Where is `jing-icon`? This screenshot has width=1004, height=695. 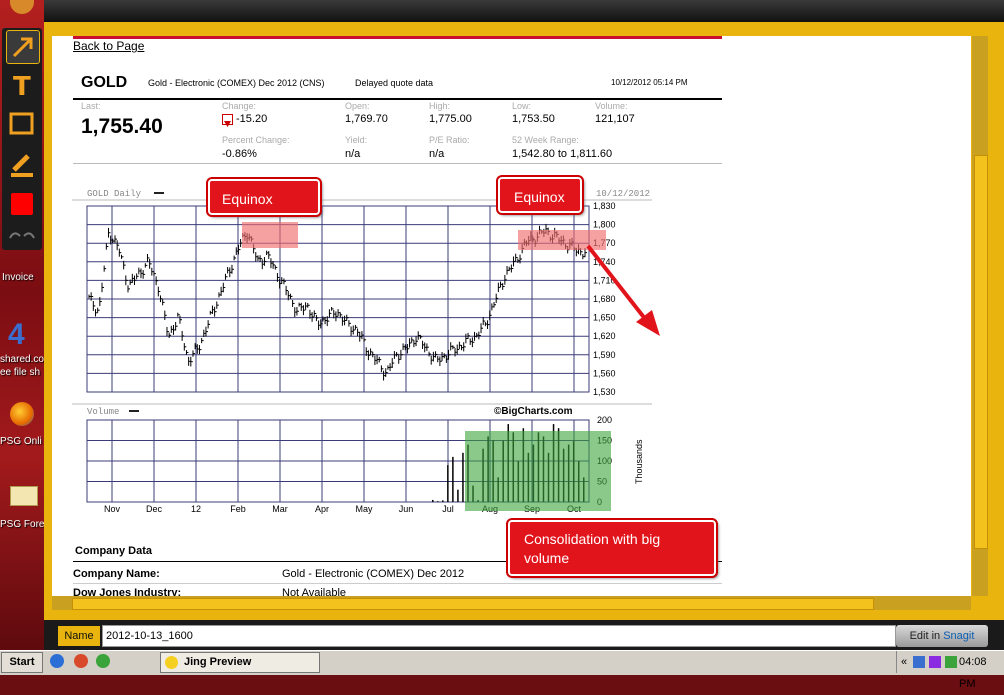
jing-icon is located at coordinates (171, 662).